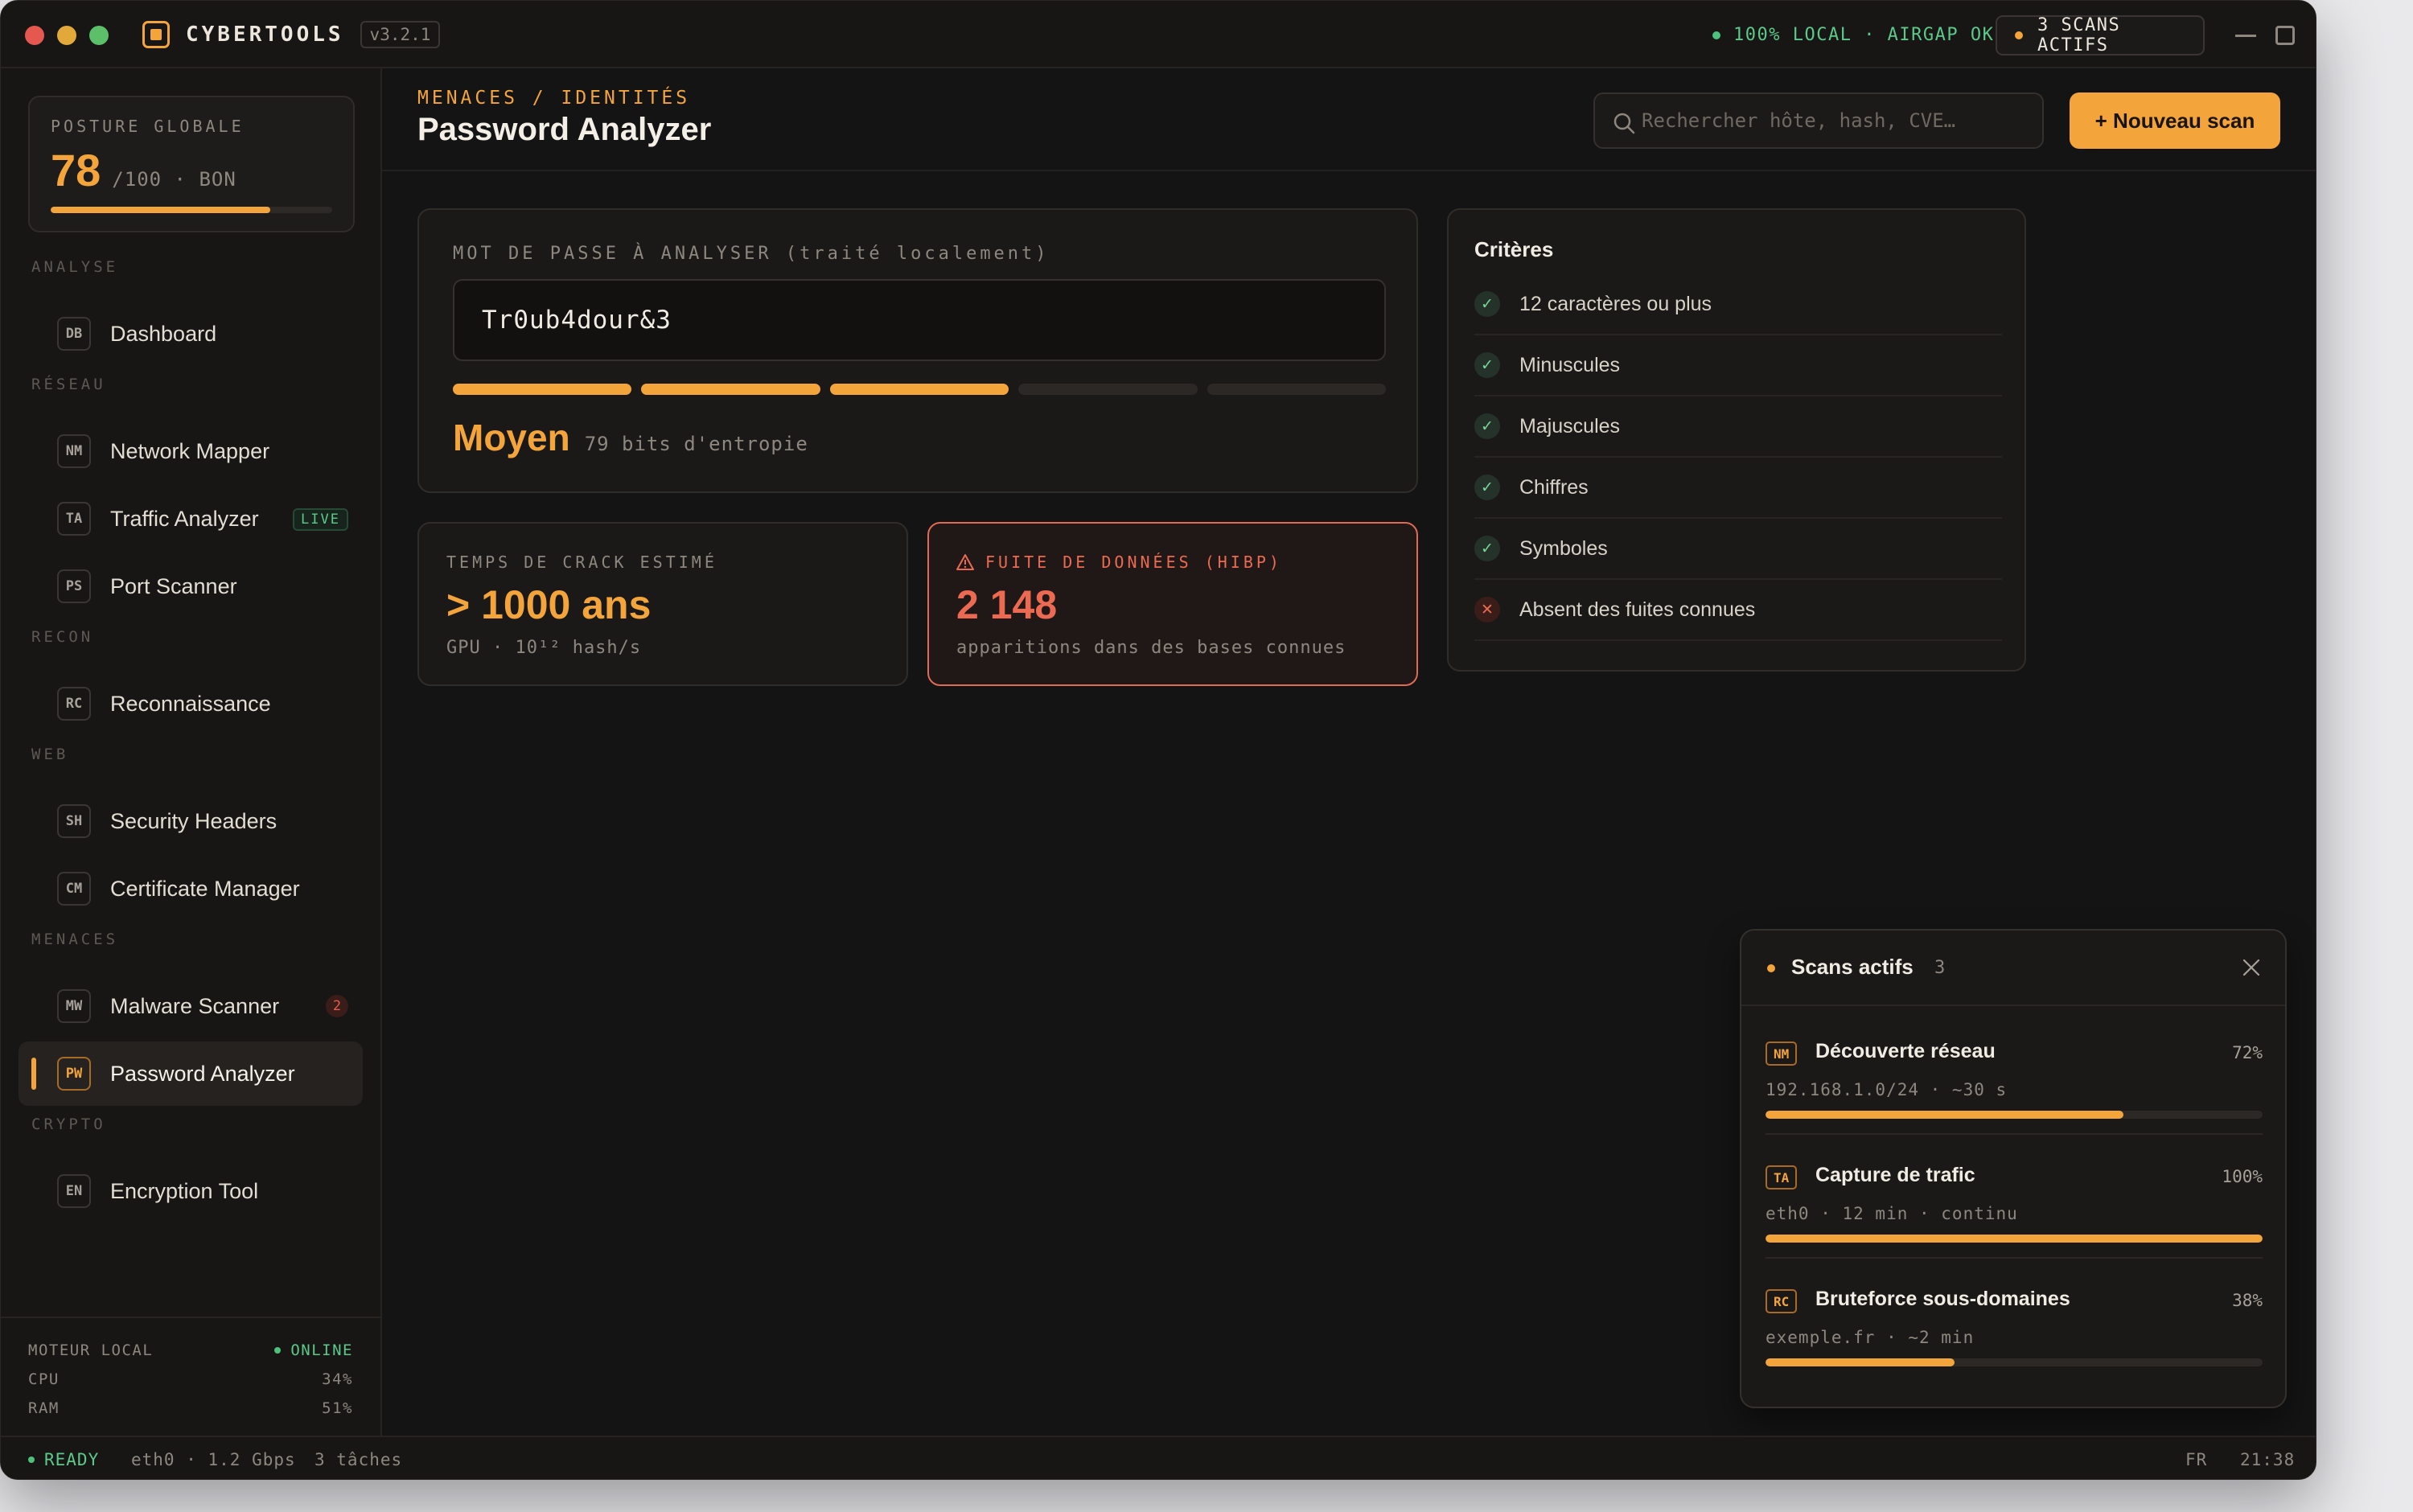 This screenshot has width=2413, height=1512. I want to click on nav-code-icon: SH, so click(74, 821).